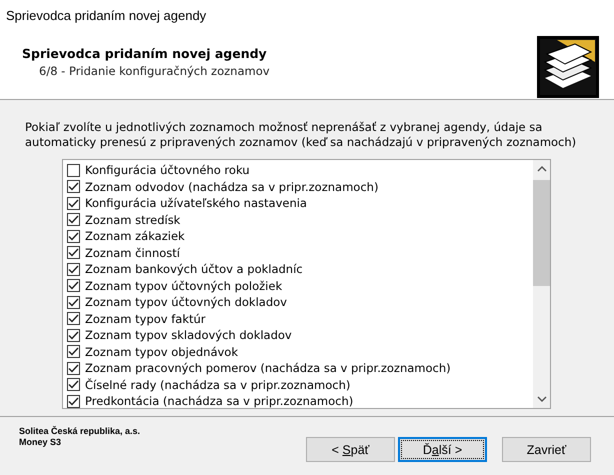 This screenshot has width=614, height=475. What do you see at coordinates (541, 169) in the screenshot?
I see `scroll-up-icon` at bounding box center [541, 169].